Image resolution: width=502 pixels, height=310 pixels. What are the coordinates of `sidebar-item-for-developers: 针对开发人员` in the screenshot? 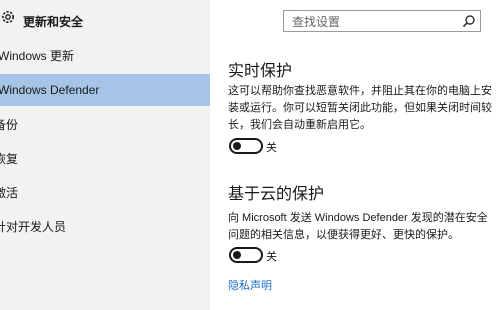 It's located at (105, 227).